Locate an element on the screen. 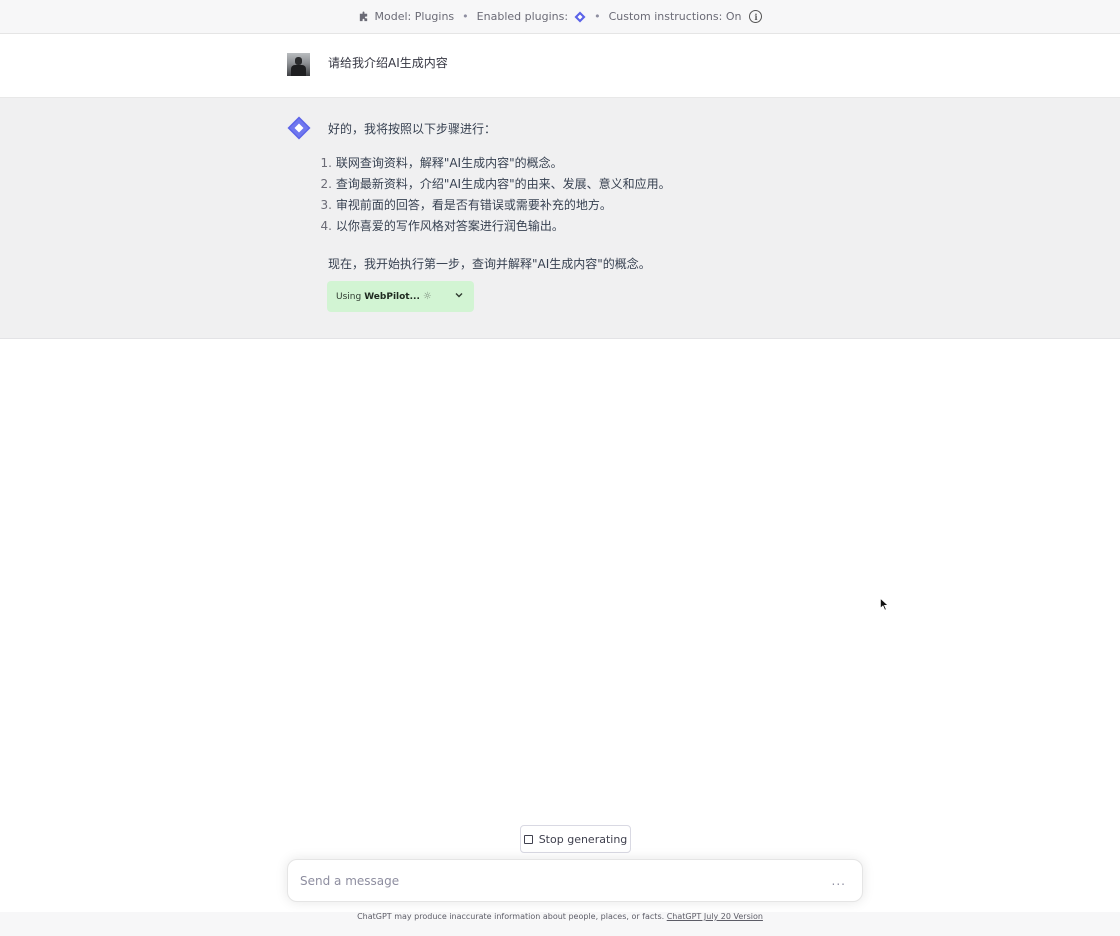 This screenshot has height=936, width=1120. info-icon: i is located at coordinates (756, 16).